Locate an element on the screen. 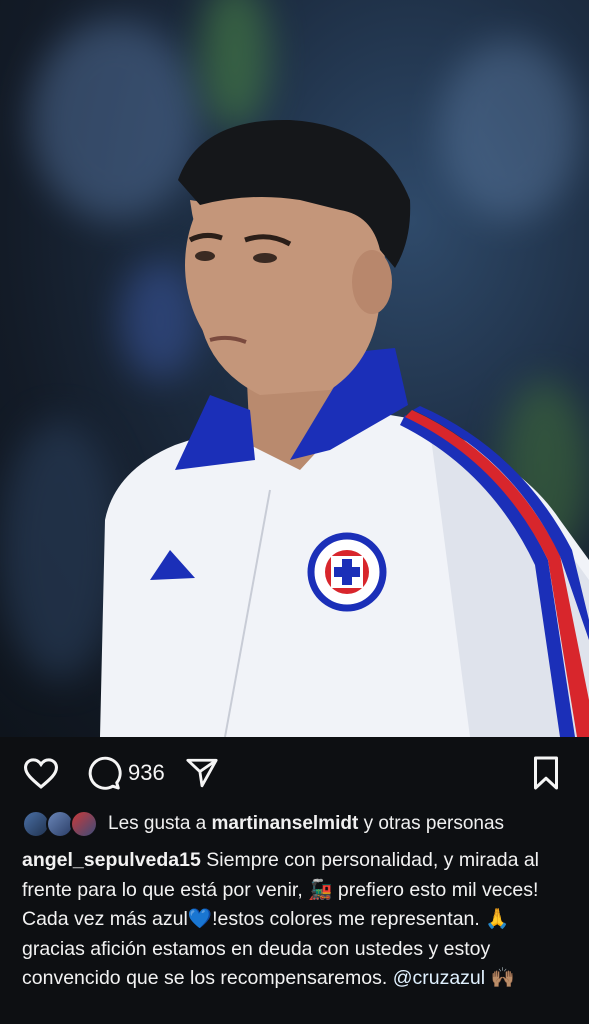 The height and width of the screenshot is (1024, 589). caption-username: angel_sepulveda15 is located at coordinates (111, 860).